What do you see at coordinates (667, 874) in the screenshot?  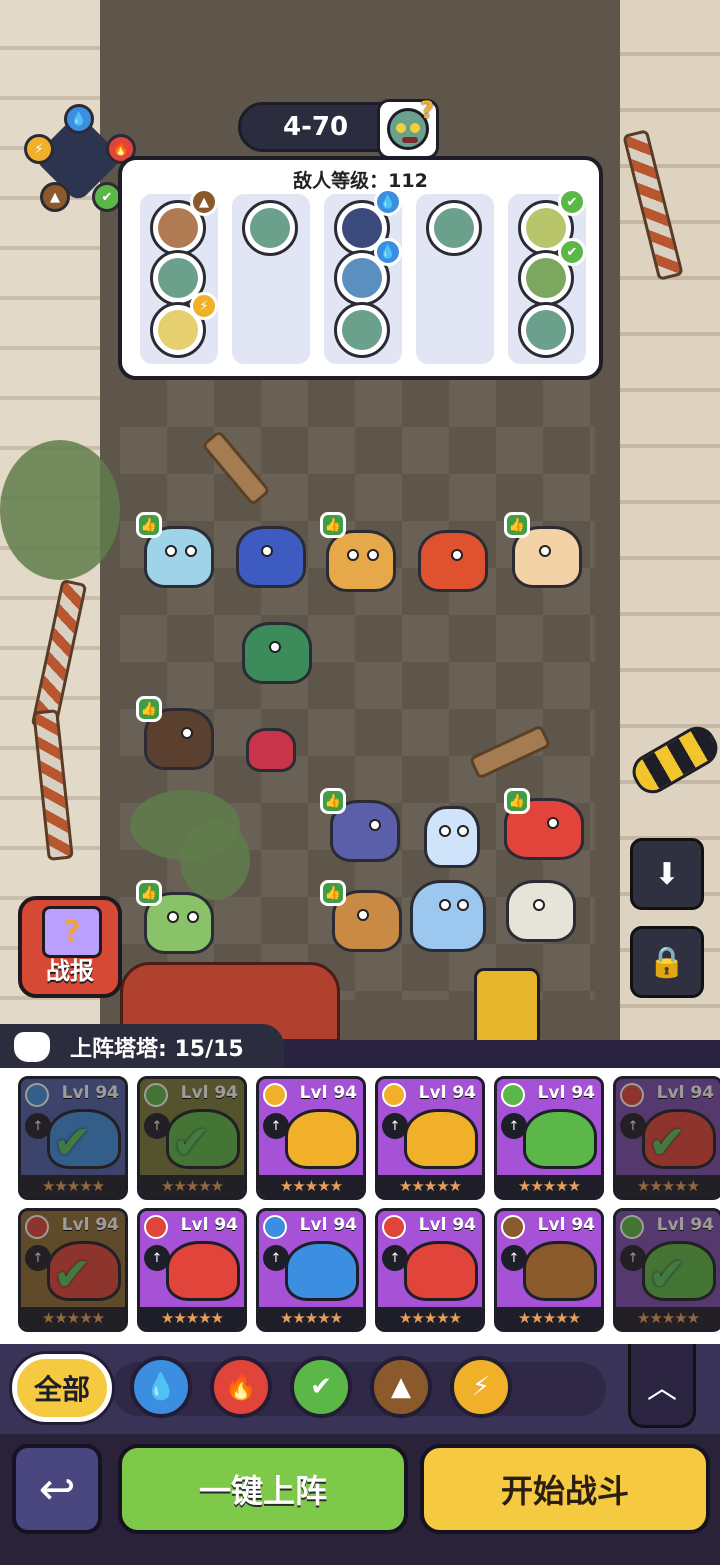 I see `download-icon: ⬇` at bounding box center [667, 874].